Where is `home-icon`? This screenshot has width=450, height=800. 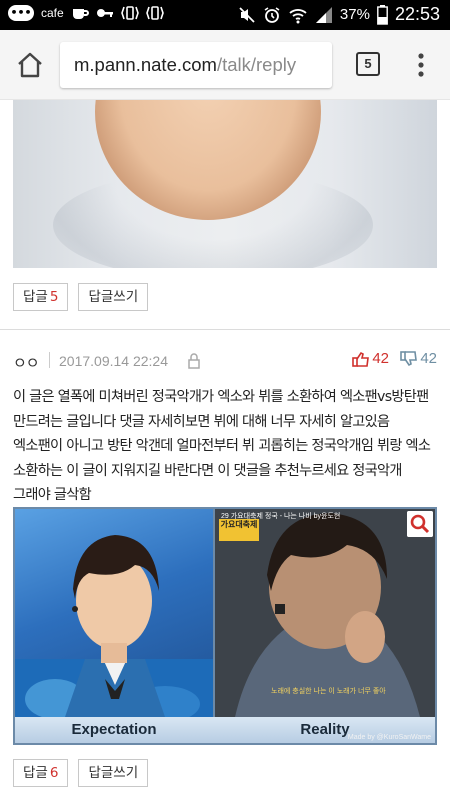 home-icon is located at coordinates (30, 65).